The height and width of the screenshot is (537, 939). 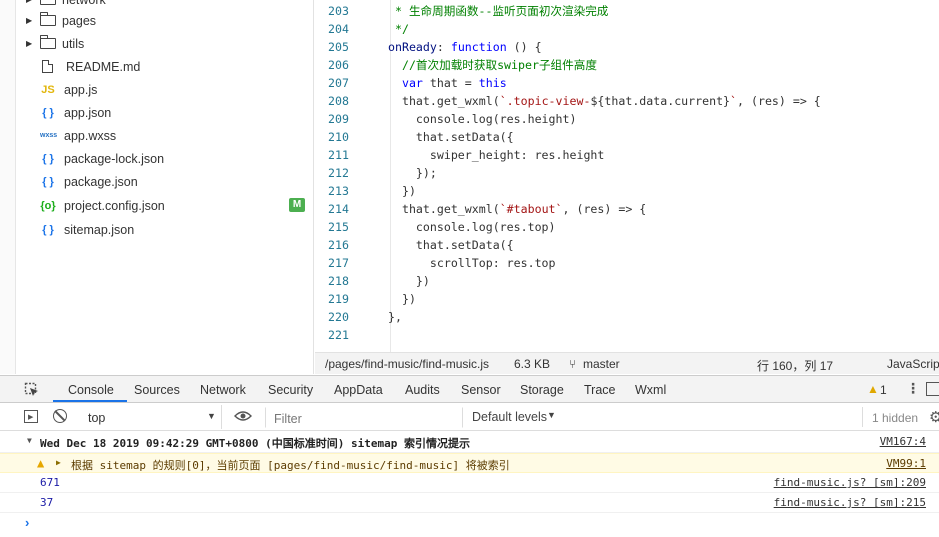 What do you see at coordinates (338, 29) in the screenshot?
I see `line-number: 204` at bounding box center [338, 29].